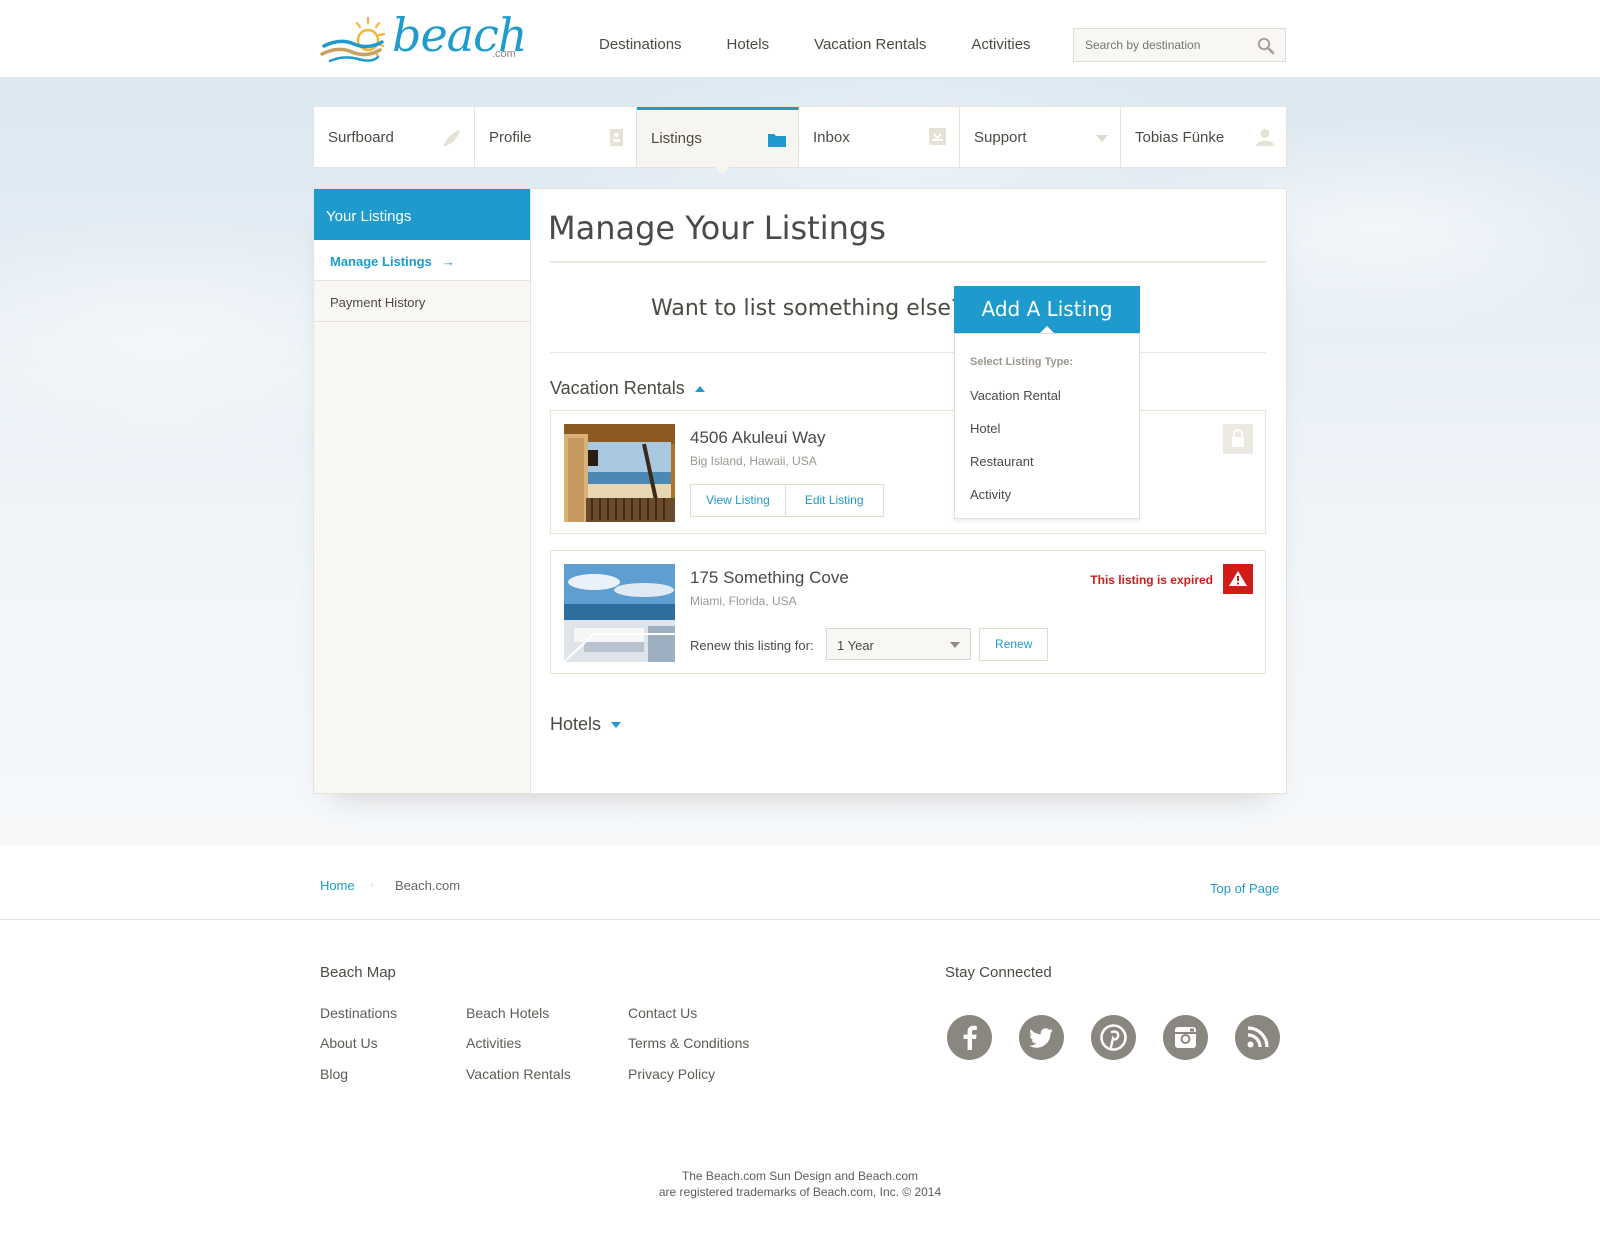 The width and height of the screenshot is (1600, 1238). Describe the element at coordinates (898, 644) in the screenshot. I see `renew-period-select: 1 Year` at that location.